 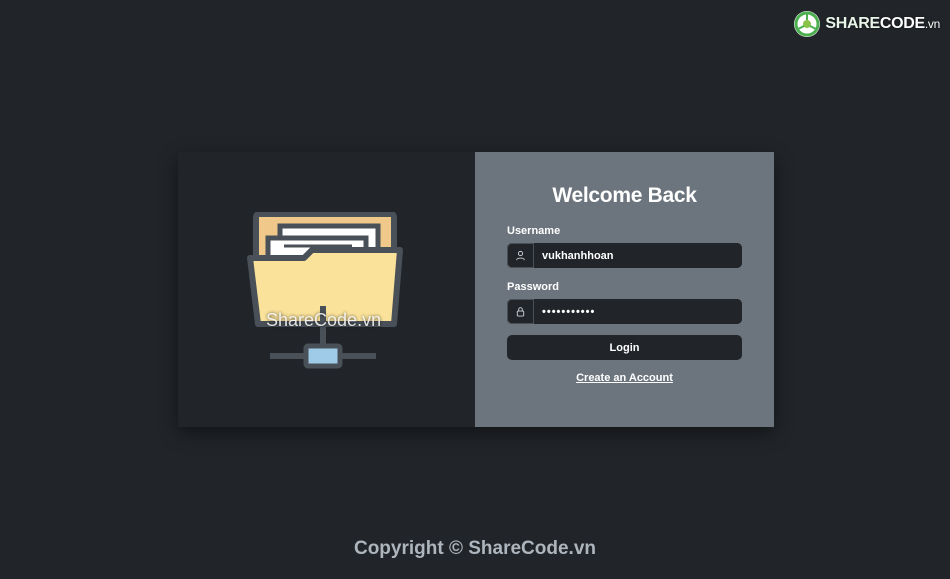 I want to click on folder-network-icon, so click(x=325, y=290).